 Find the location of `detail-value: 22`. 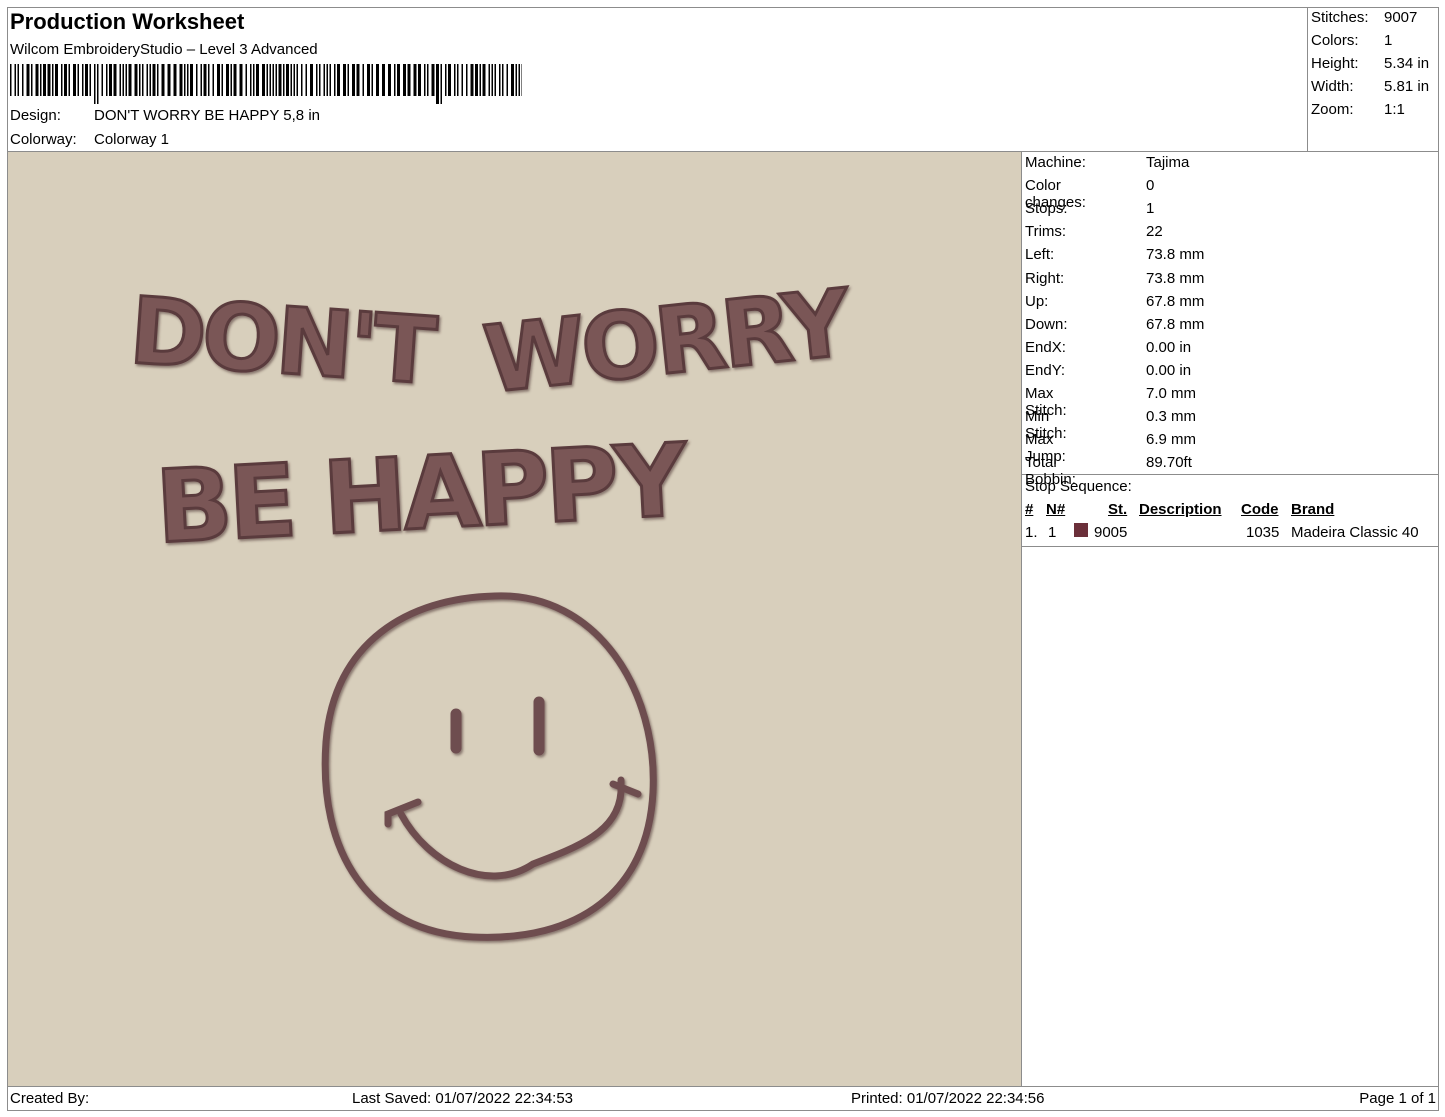

detail-value: 22 is located at coordinates (1154, 232).